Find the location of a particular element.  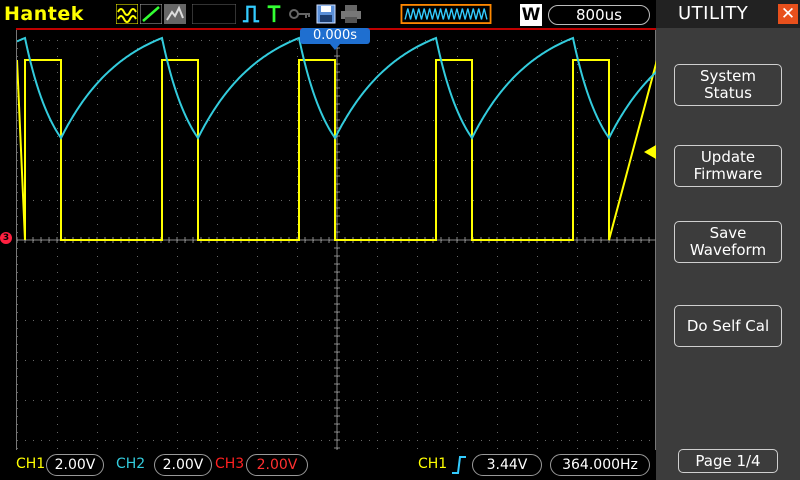

trigger-source: CH1 is located at coordinates (432, 464).